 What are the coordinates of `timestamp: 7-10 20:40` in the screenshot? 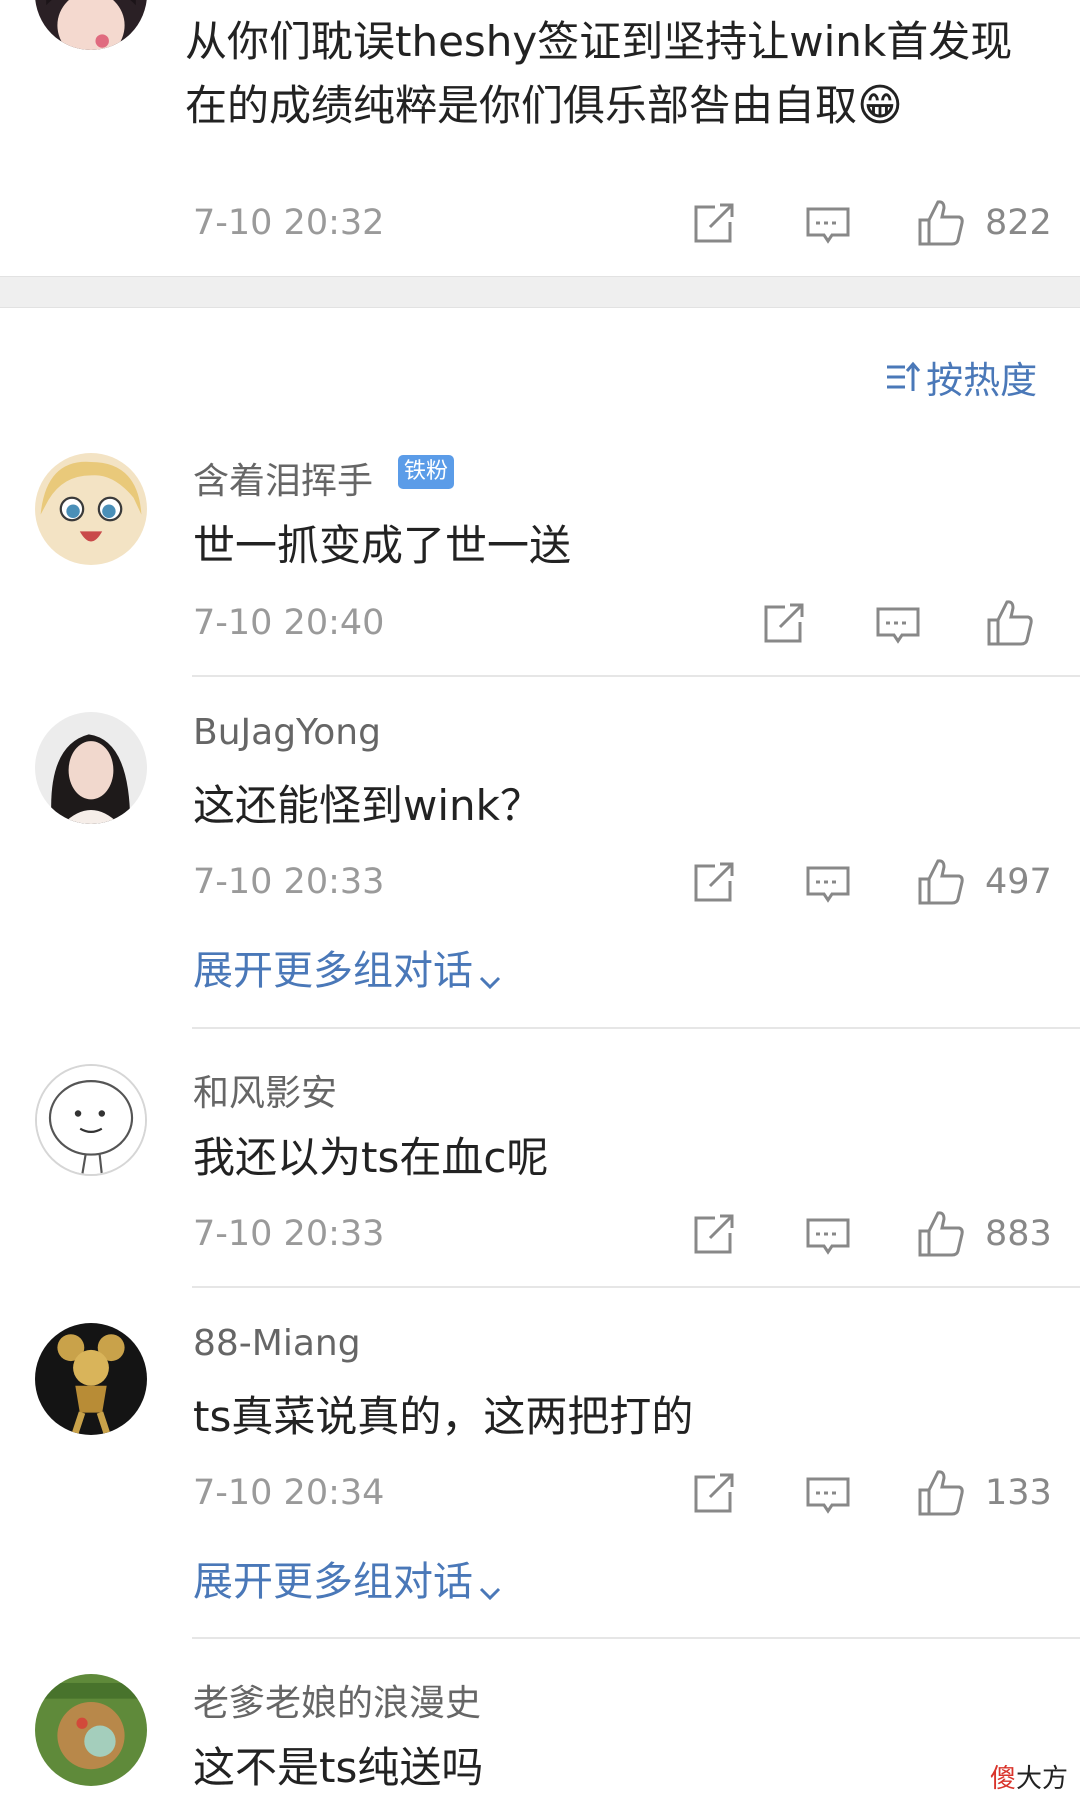 It's located at (289, 623).